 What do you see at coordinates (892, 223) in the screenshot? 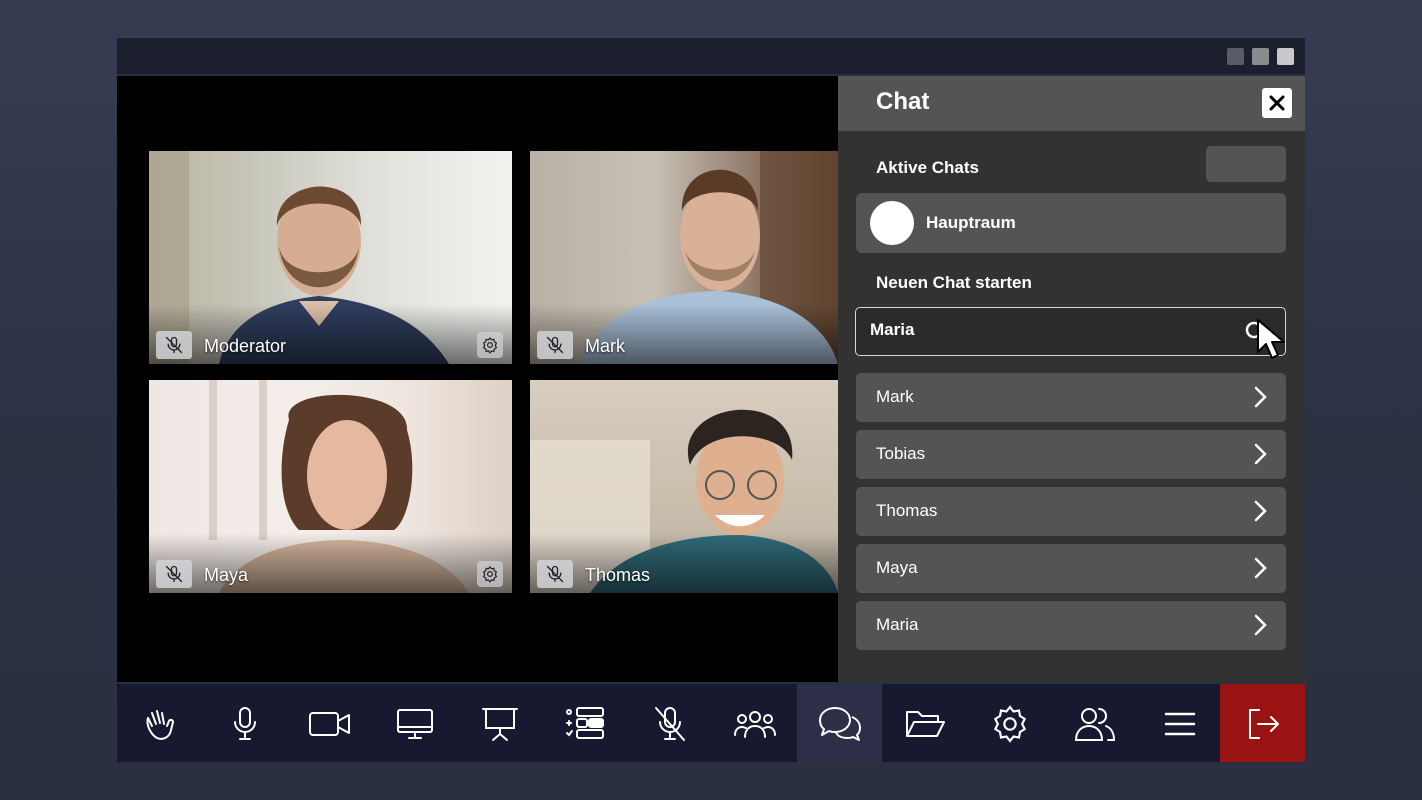
I see `avatar` at bounding box center [892, 223].